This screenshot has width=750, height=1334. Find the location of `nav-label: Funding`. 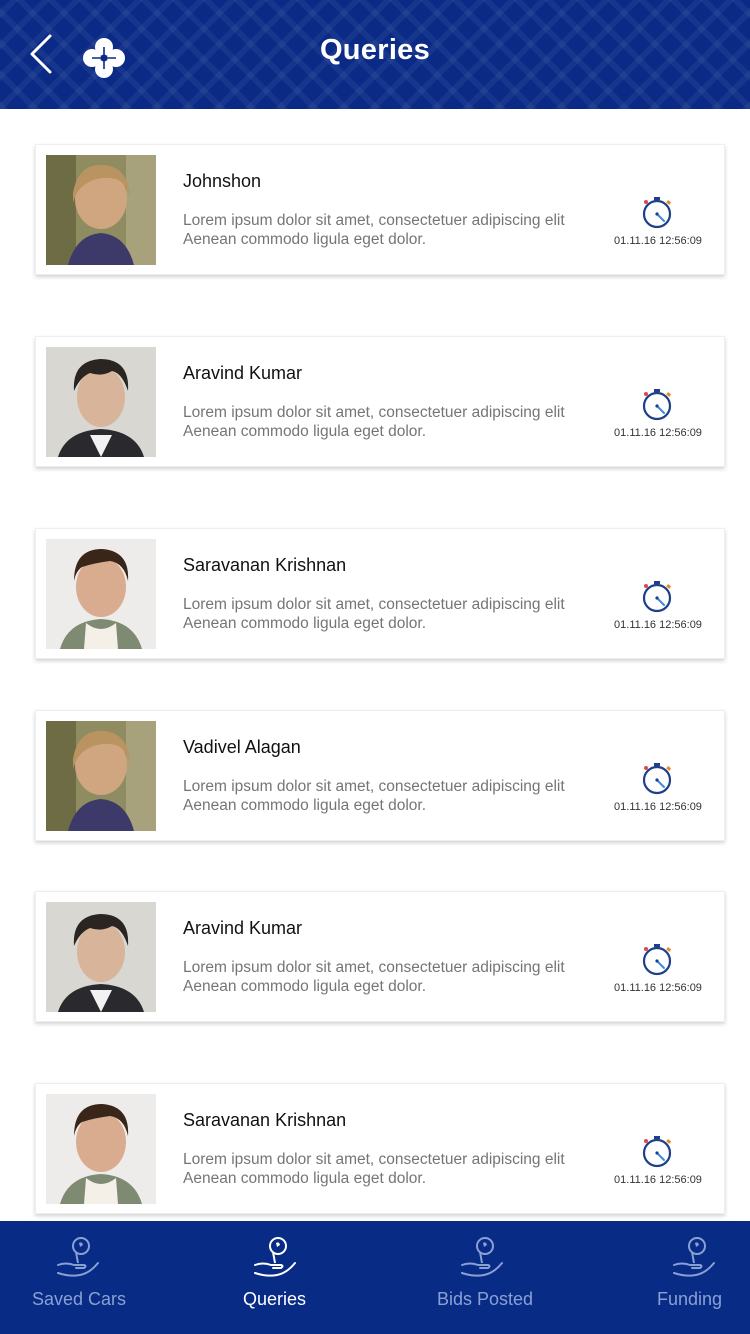

nav-label: Funding is located at coordinates (690, 1299).